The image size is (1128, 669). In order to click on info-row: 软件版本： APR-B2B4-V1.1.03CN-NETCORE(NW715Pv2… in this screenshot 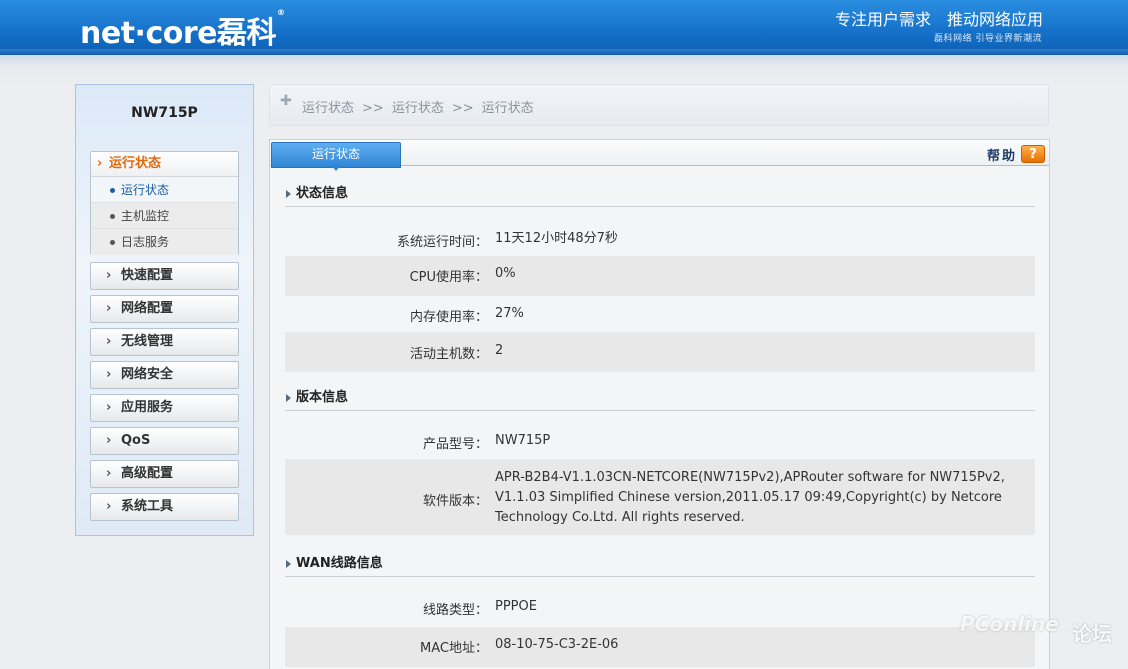, I will do `click(660, 497)`.